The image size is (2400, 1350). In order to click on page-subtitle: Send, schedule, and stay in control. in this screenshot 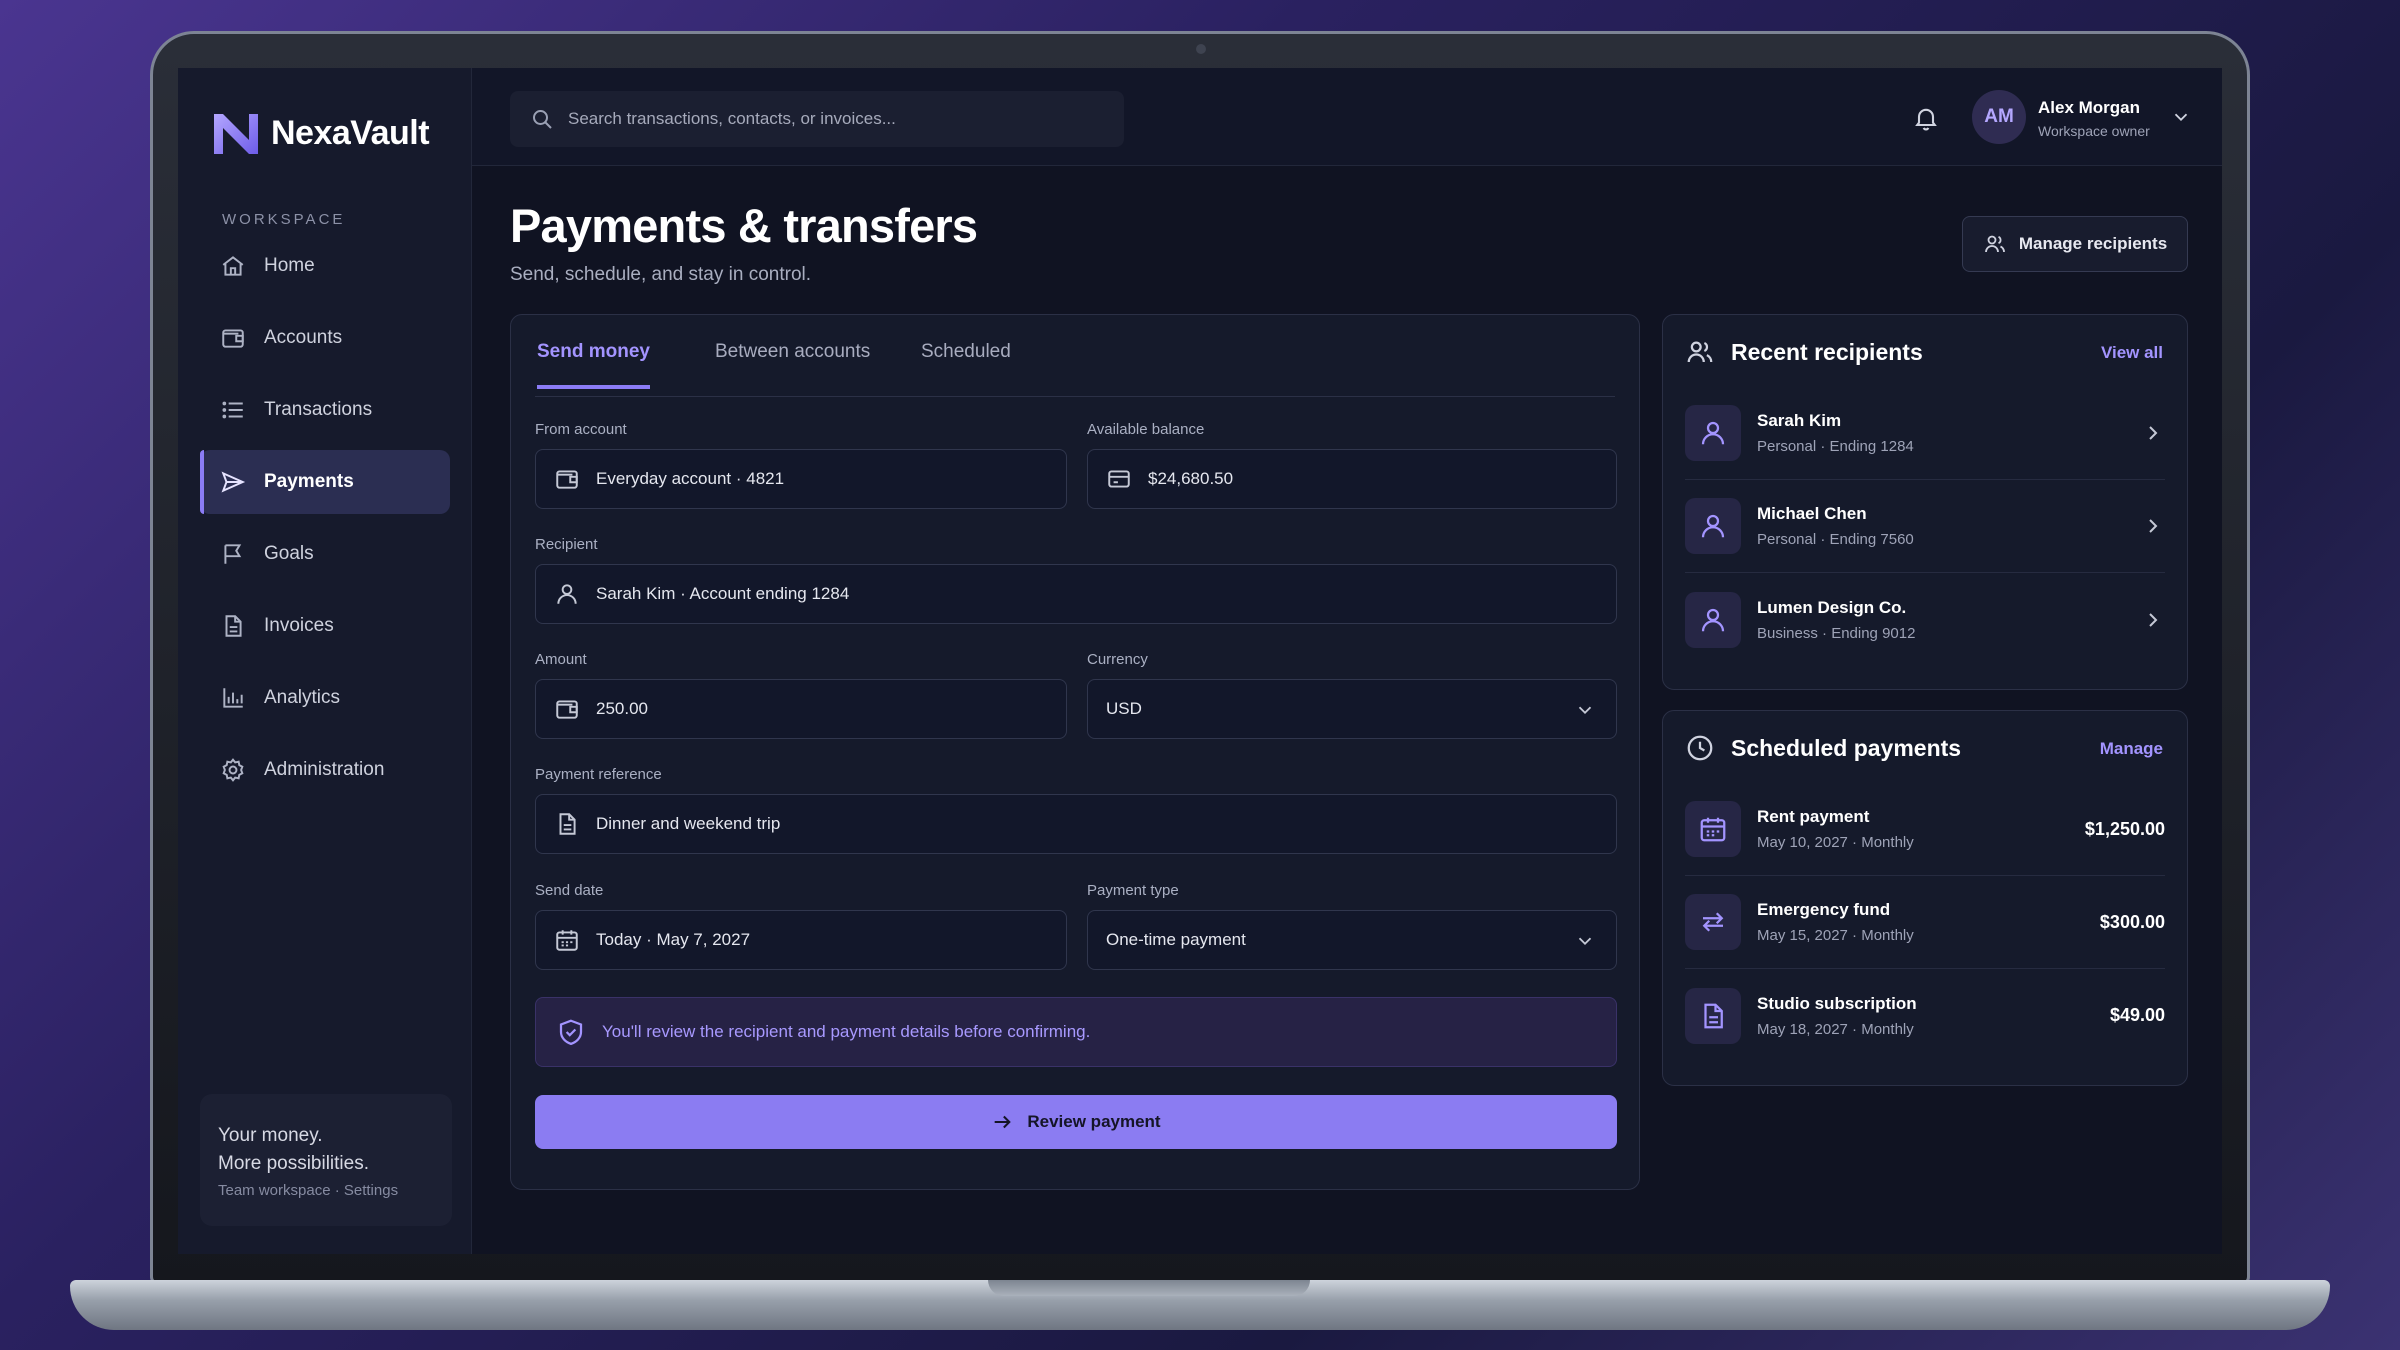, I will do `click(661, 274)`.